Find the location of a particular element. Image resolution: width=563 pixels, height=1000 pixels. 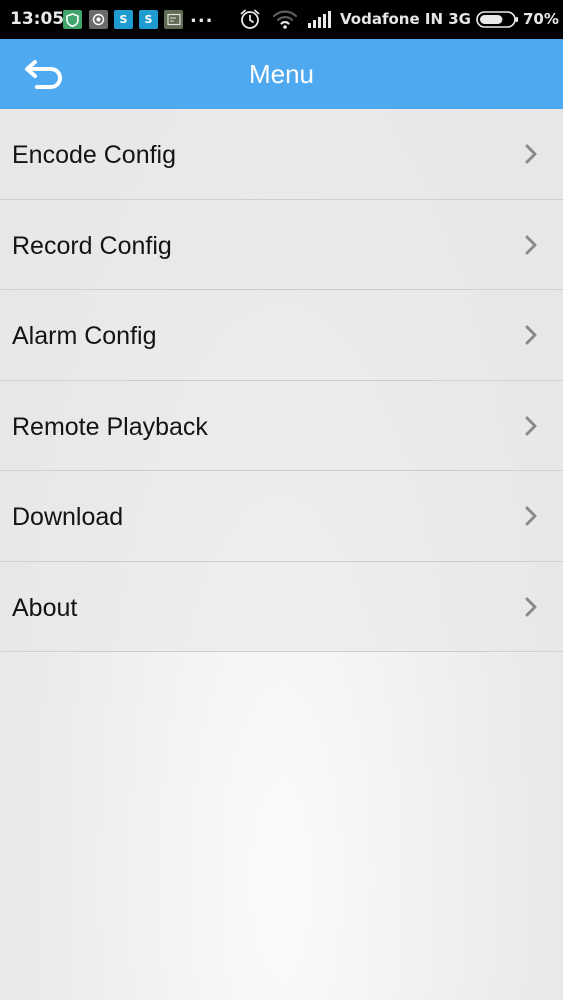

menu-item-label: Alarm Config is located at coordinates (84, 336).